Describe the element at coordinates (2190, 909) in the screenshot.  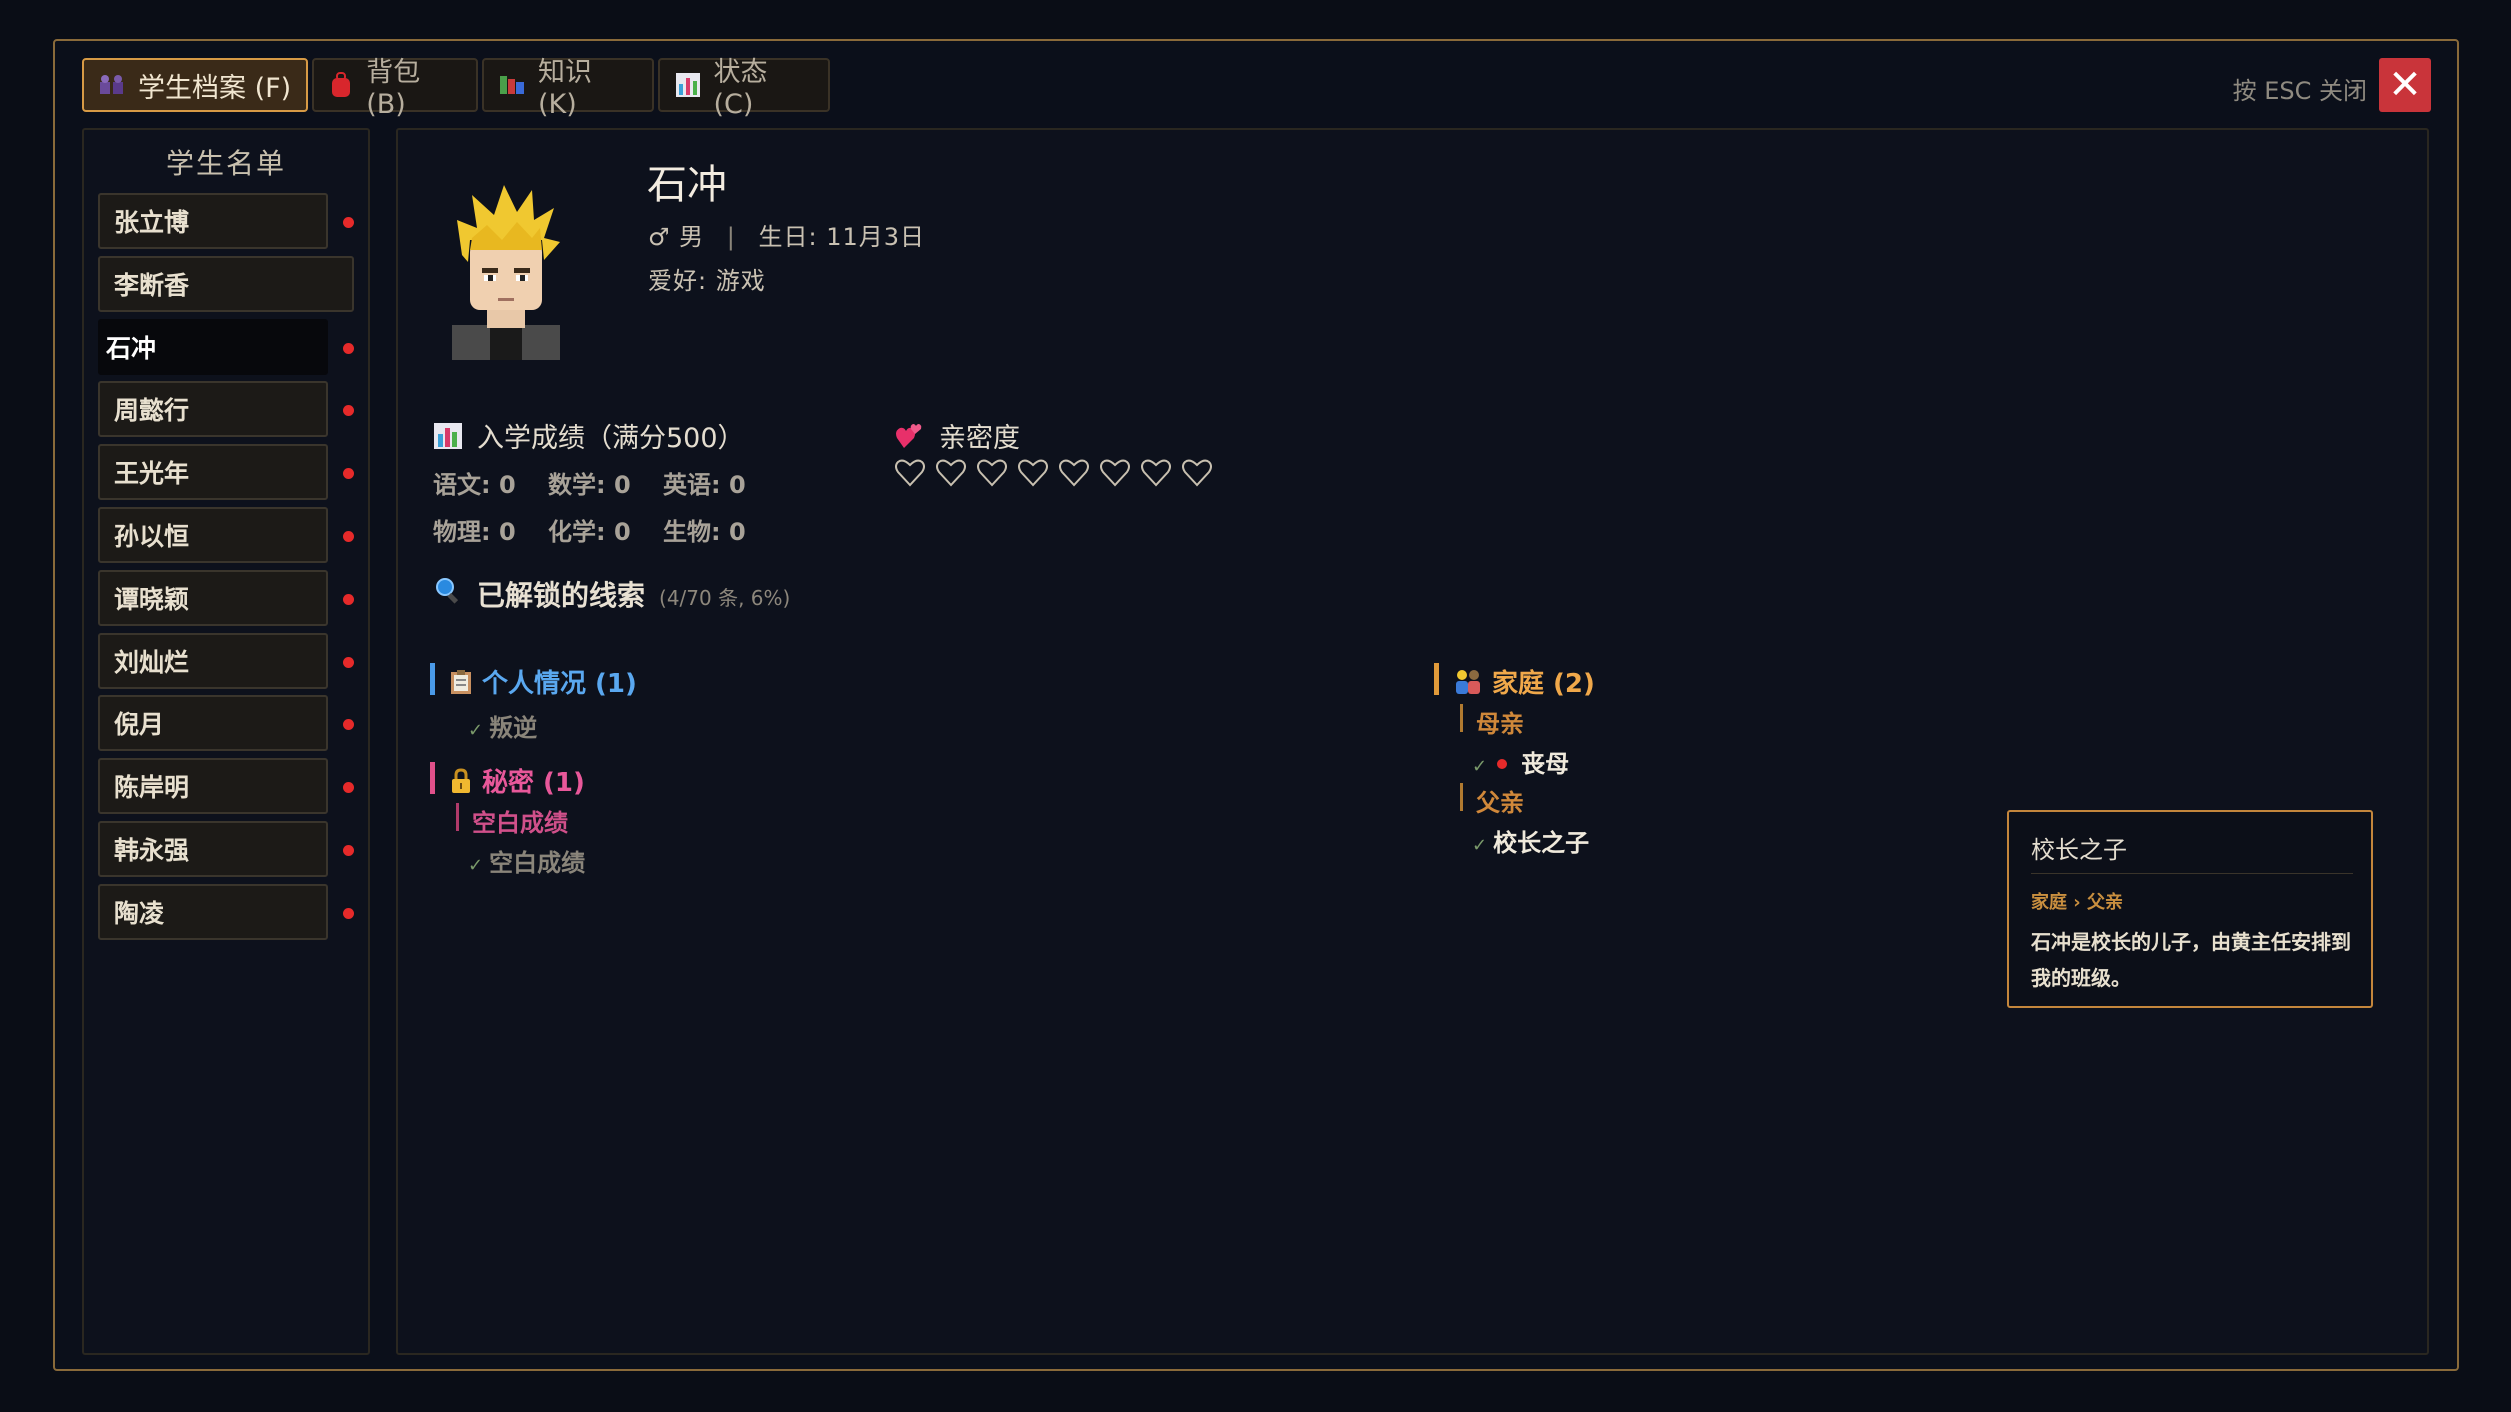
I see `clue-tooltip: 校长之子 家庭 › 父亲 石冲是校长的儿子，由黄主任安排到我的班级。` at that location.